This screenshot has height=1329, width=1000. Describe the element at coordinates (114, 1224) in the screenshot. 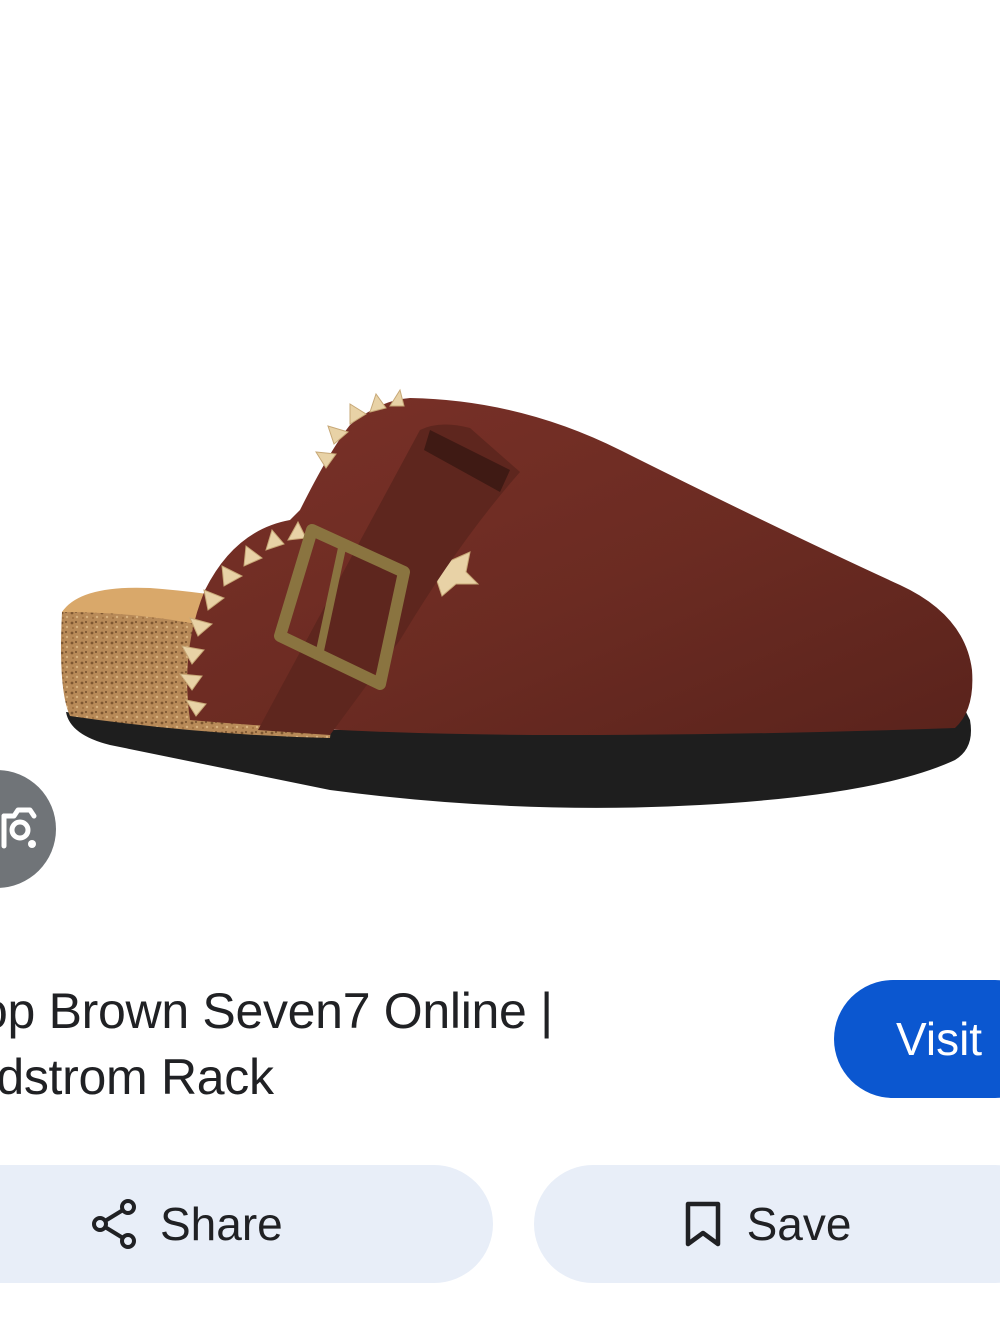

I see `share-icon` at that location.